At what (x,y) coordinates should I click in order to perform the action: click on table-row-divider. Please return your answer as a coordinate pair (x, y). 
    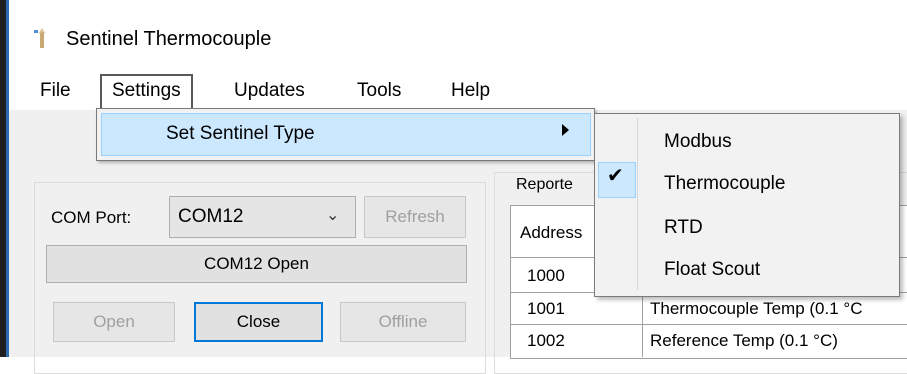
    Looking at the image, I should click on (708, 324).